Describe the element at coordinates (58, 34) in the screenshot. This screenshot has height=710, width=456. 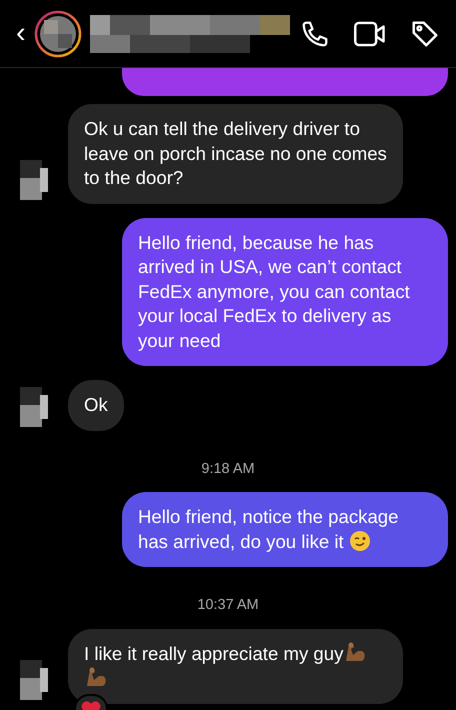
I see `avatar` at that location.